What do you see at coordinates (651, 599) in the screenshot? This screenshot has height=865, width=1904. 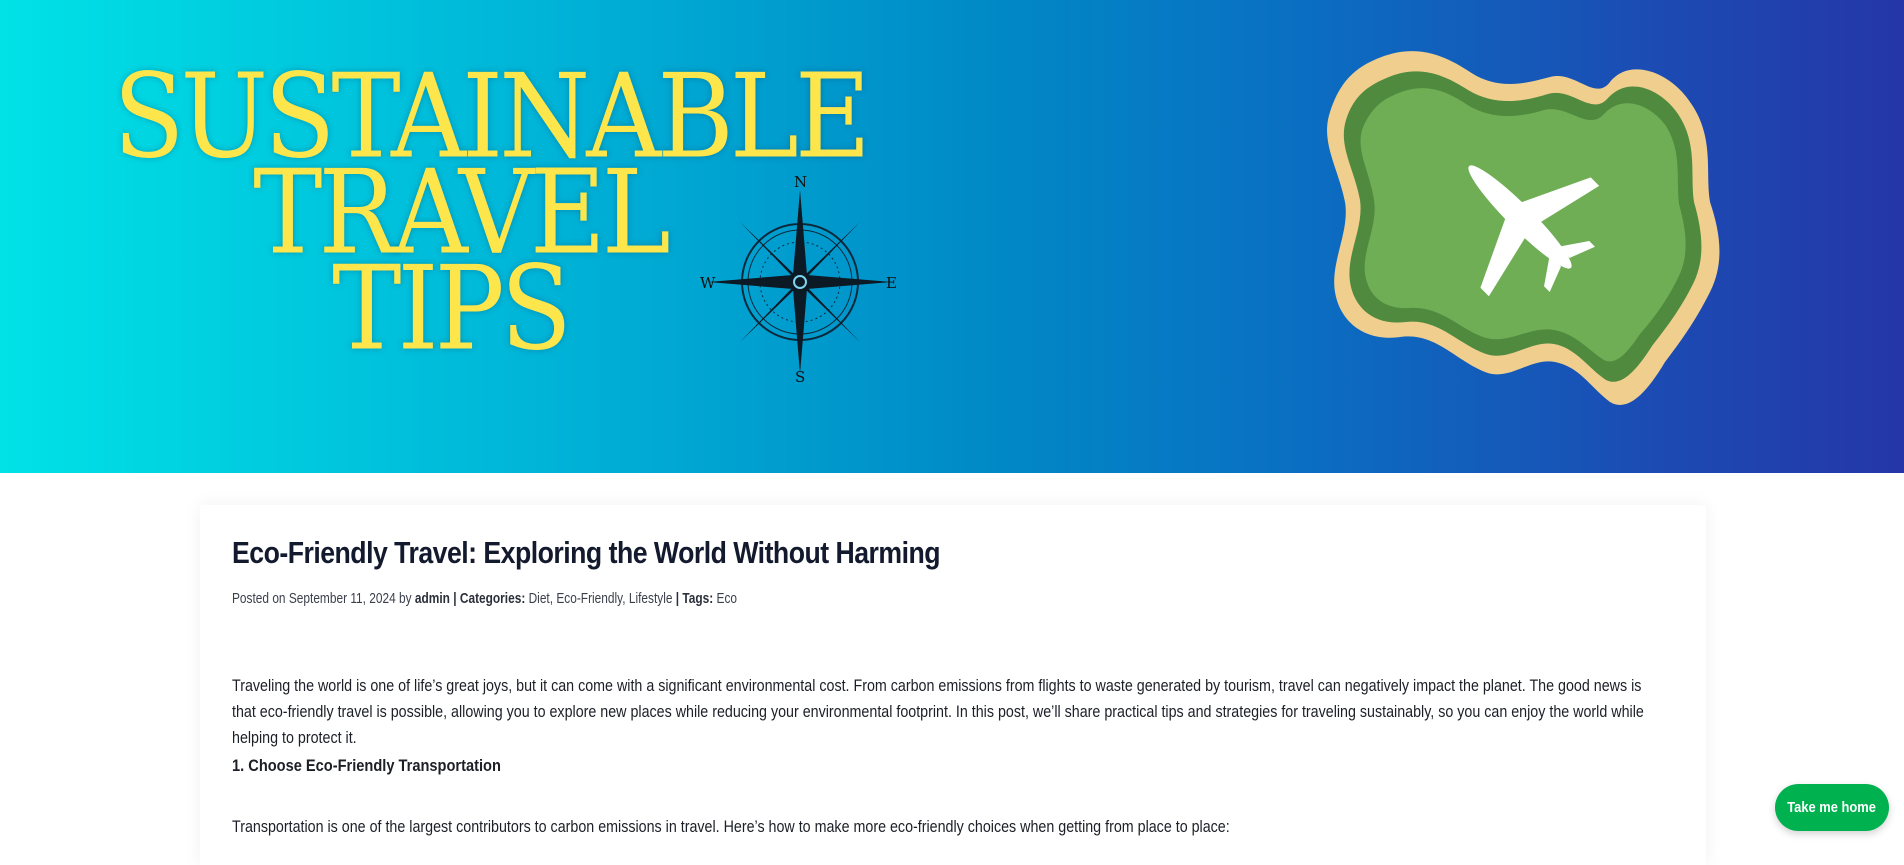 I see `category-link-lifestyle: Lifestyle` at bounding box center [651, 599].